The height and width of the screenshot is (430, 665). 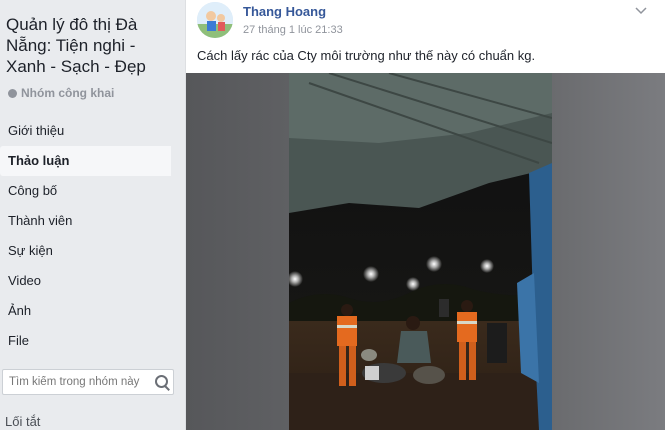 I want to click on group-privacy: Nhóm công khai, so click(x=61, y=93).